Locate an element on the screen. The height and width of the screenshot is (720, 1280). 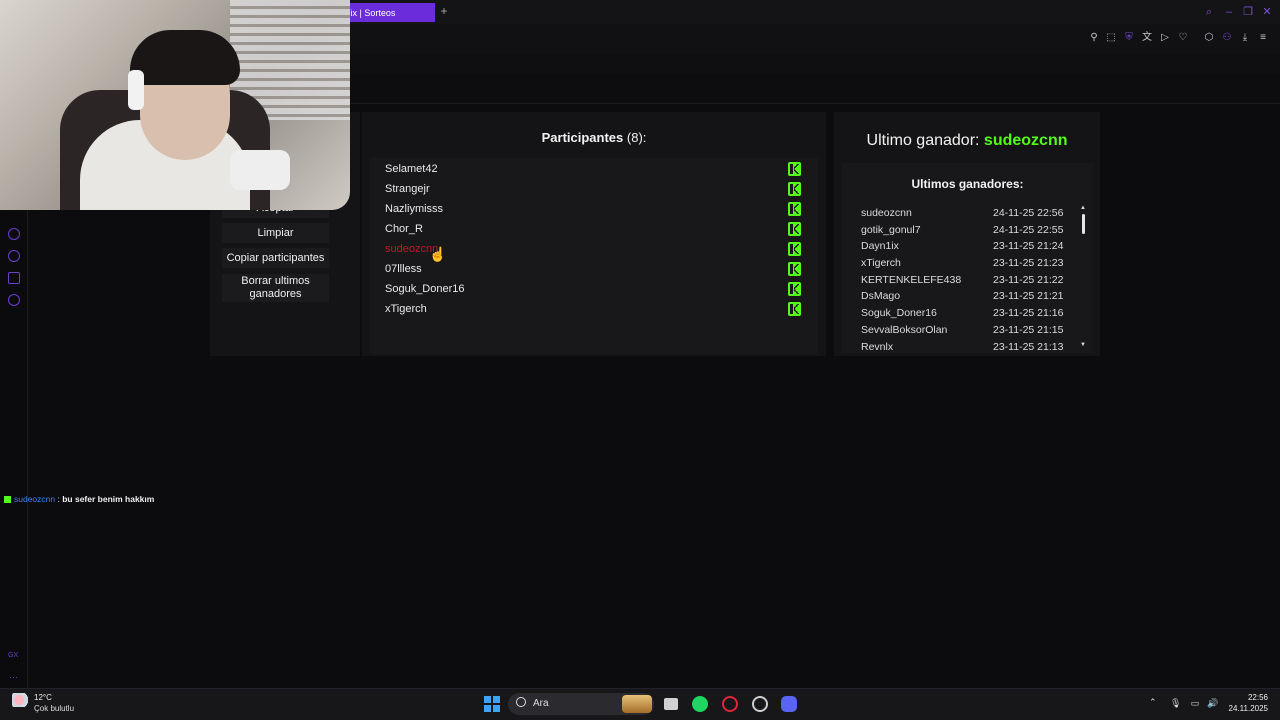
pin-icon: ⚲ is located at coordinates (1094, 38).